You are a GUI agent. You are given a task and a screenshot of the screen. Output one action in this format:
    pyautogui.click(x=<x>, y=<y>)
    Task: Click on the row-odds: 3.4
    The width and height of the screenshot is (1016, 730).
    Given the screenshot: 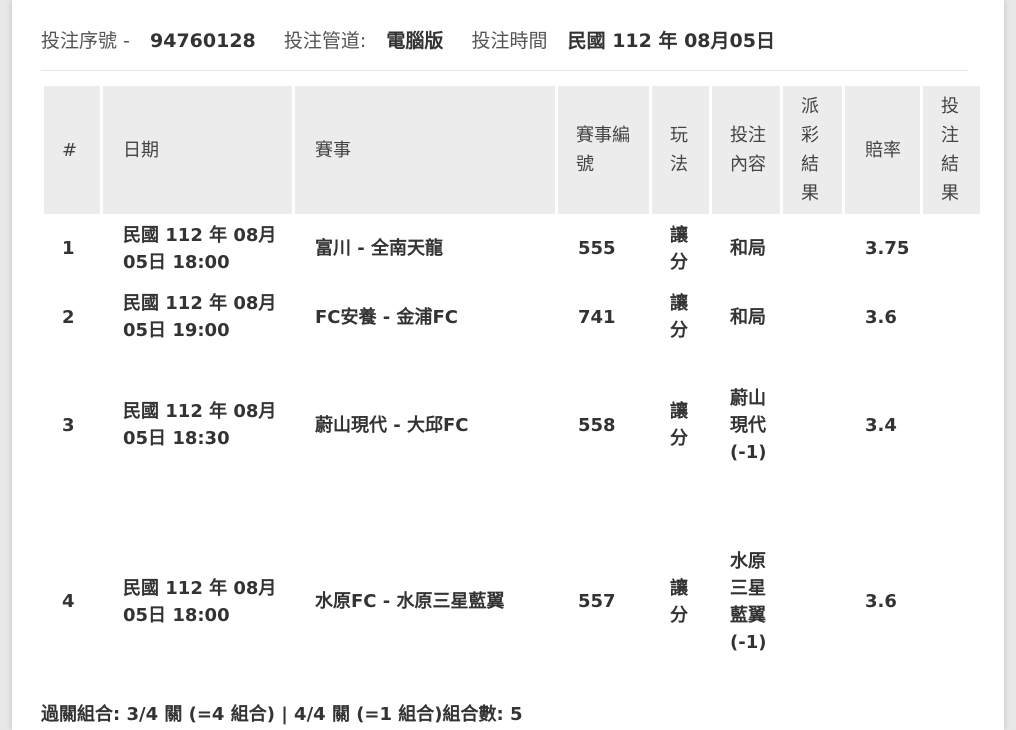 What is the action you would take?
    pyautogui.click(x=881, y=425)
    